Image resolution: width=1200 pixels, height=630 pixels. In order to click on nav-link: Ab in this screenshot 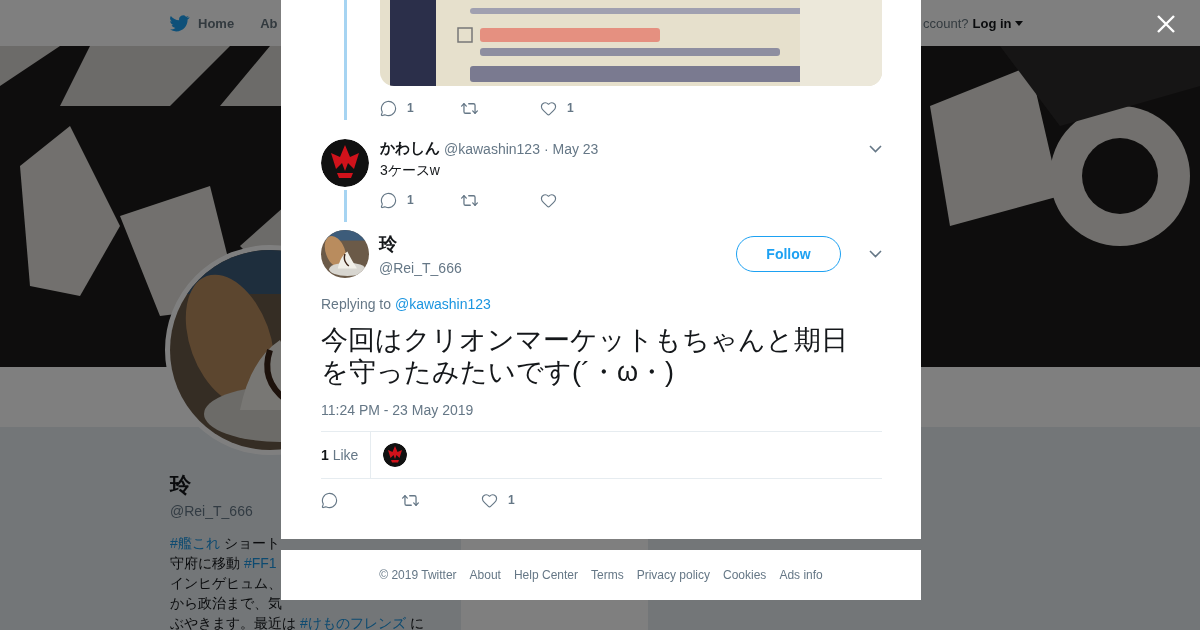, I will do `click(269, 23)`.